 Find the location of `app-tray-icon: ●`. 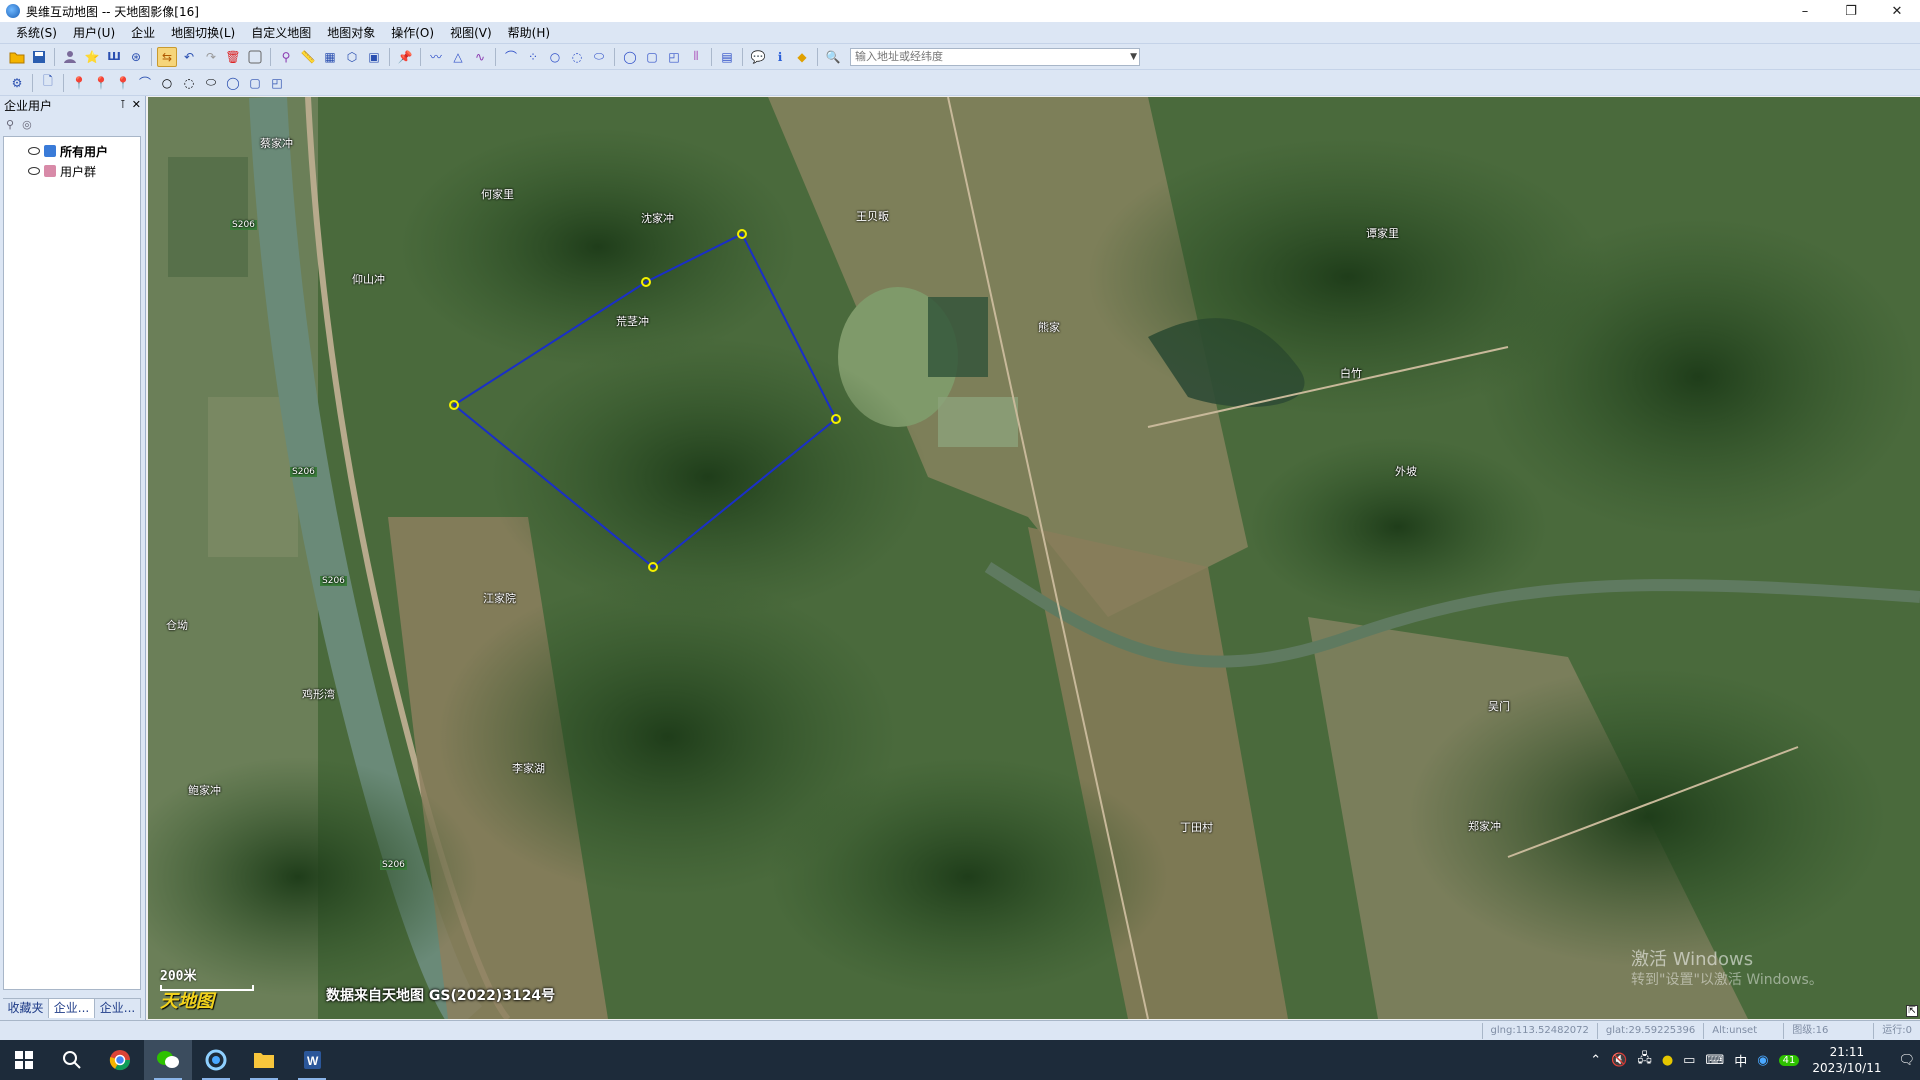

app-tray-icon: ● is located at coordinates (1667, 1060).